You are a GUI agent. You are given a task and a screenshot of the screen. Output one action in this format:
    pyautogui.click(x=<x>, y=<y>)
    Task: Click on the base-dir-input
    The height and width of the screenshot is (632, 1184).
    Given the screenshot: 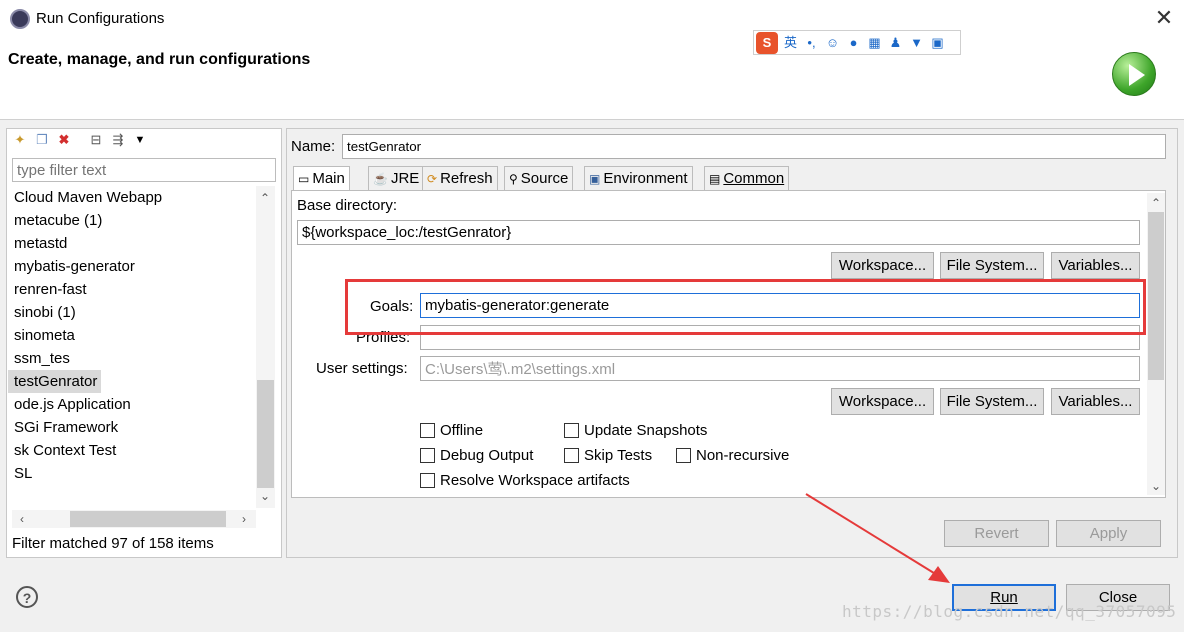 What is the action you would take?
    pyautogui.click(x=718, y=232)
    